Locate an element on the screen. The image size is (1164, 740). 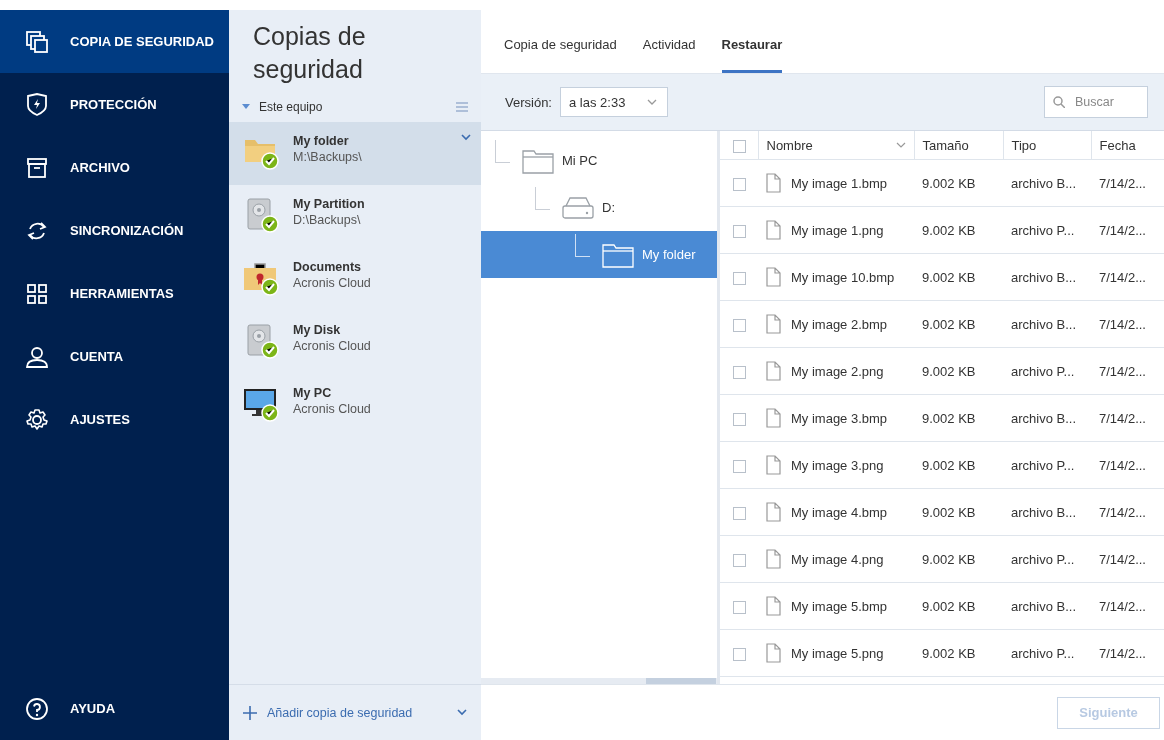
nav-item: SINCRONIZACIÓN is located at coordinates (114, 230).